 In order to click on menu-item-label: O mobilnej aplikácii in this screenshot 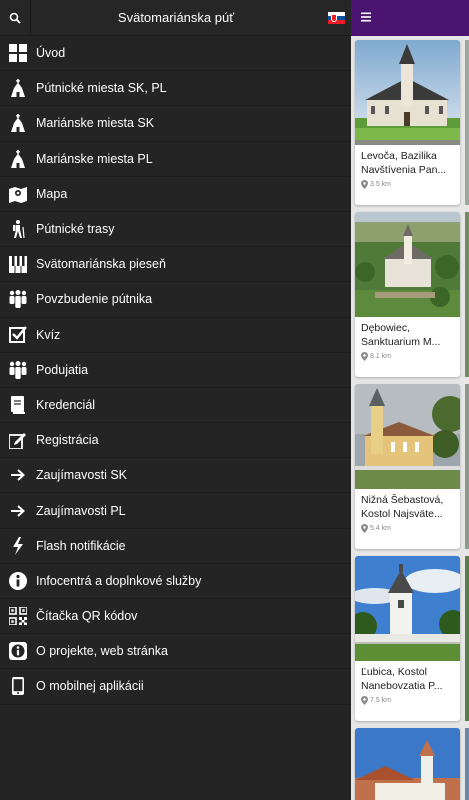, I will do `click(90, 686)`.